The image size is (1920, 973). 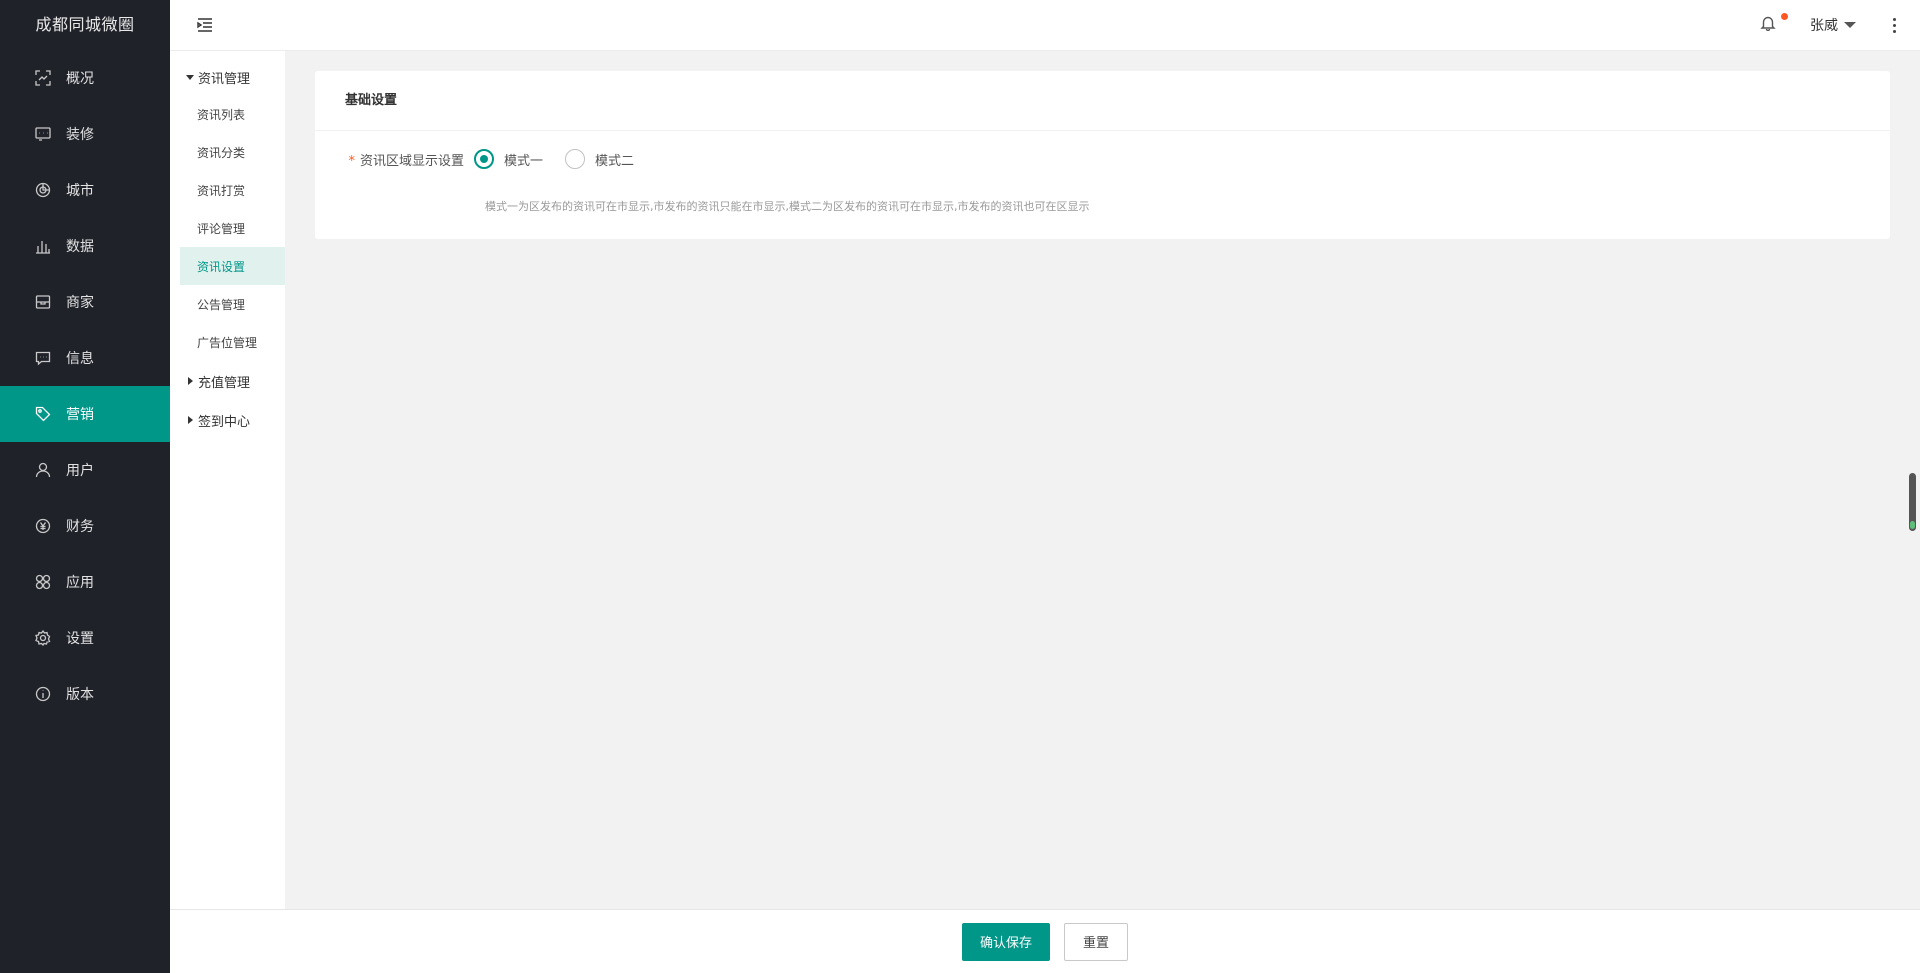 I want to click on sidebar-item-shop: 商家, so click(x=85, y=302).